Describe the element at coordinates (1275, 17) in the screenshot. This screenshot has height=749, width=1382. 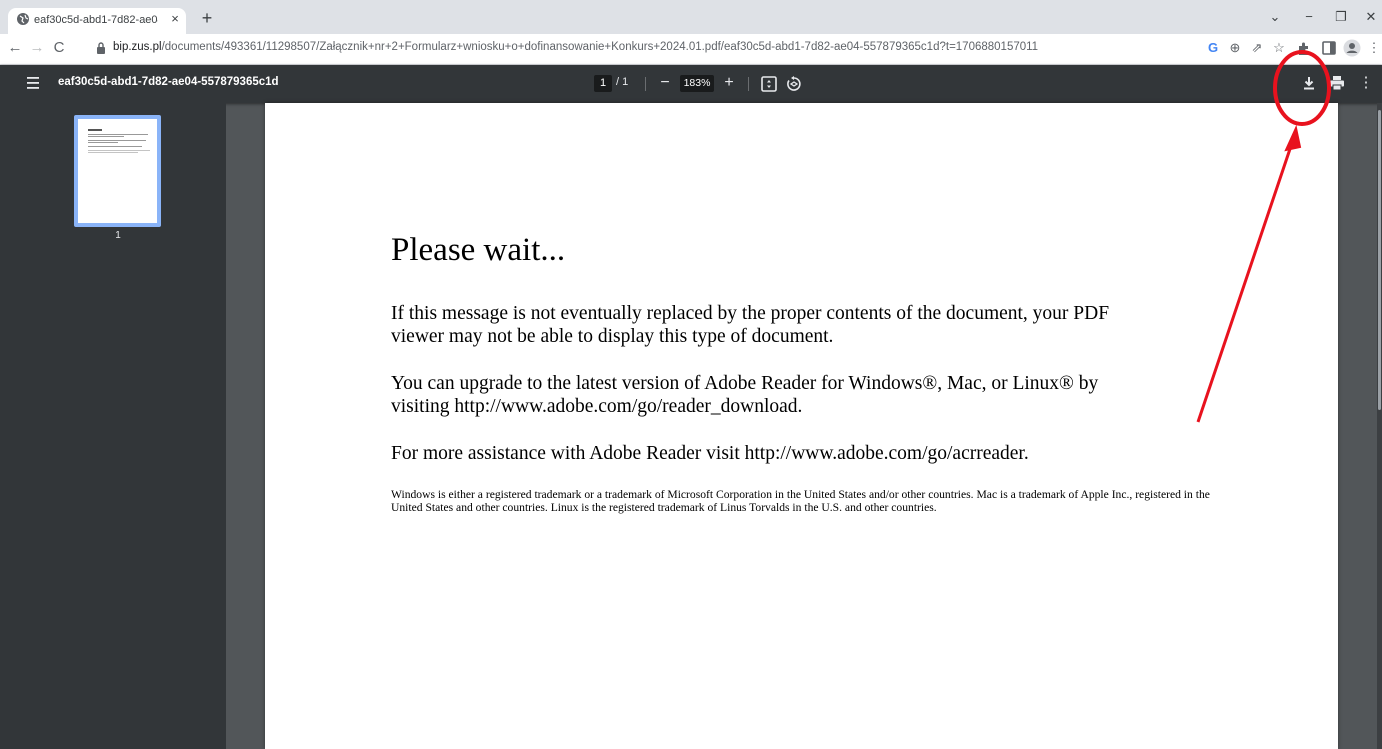
I see `tab-search-icon: ⌄` at that location.